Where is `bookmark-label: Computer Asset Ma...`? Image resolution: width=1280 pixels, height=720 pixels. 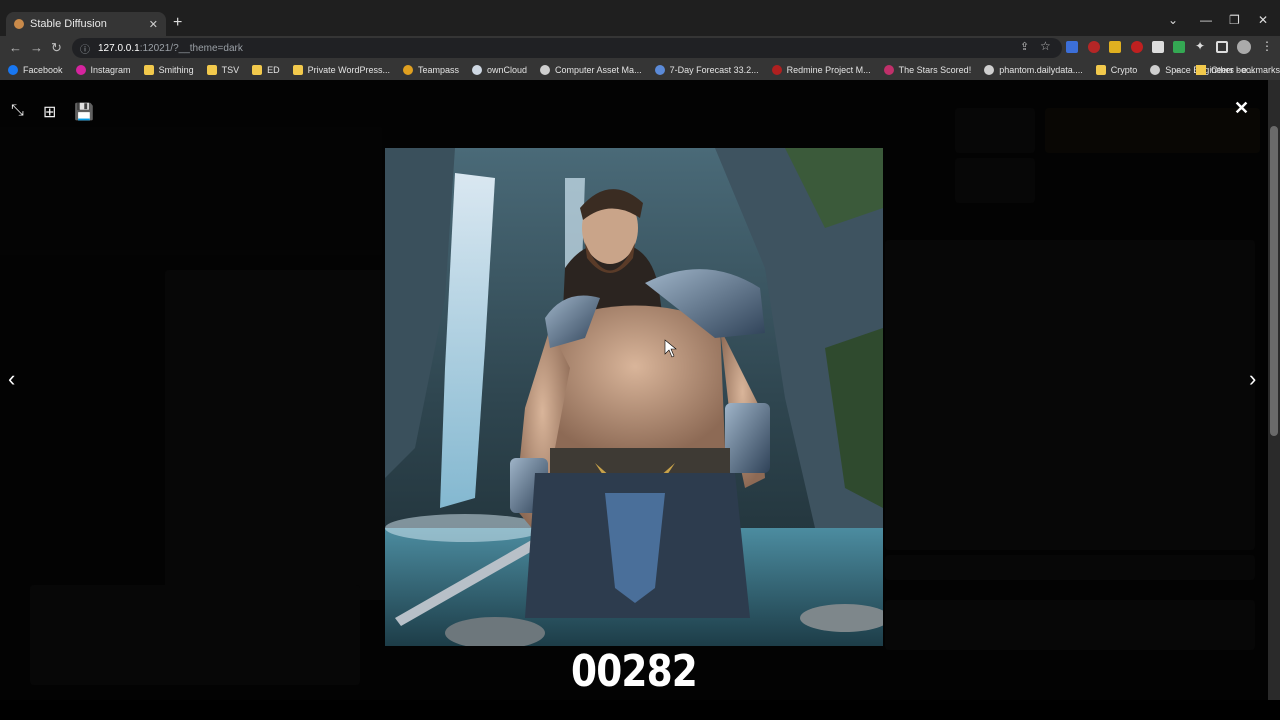
bookmark-label: Computer Asset Ma... is located at coordinates (598, 70).